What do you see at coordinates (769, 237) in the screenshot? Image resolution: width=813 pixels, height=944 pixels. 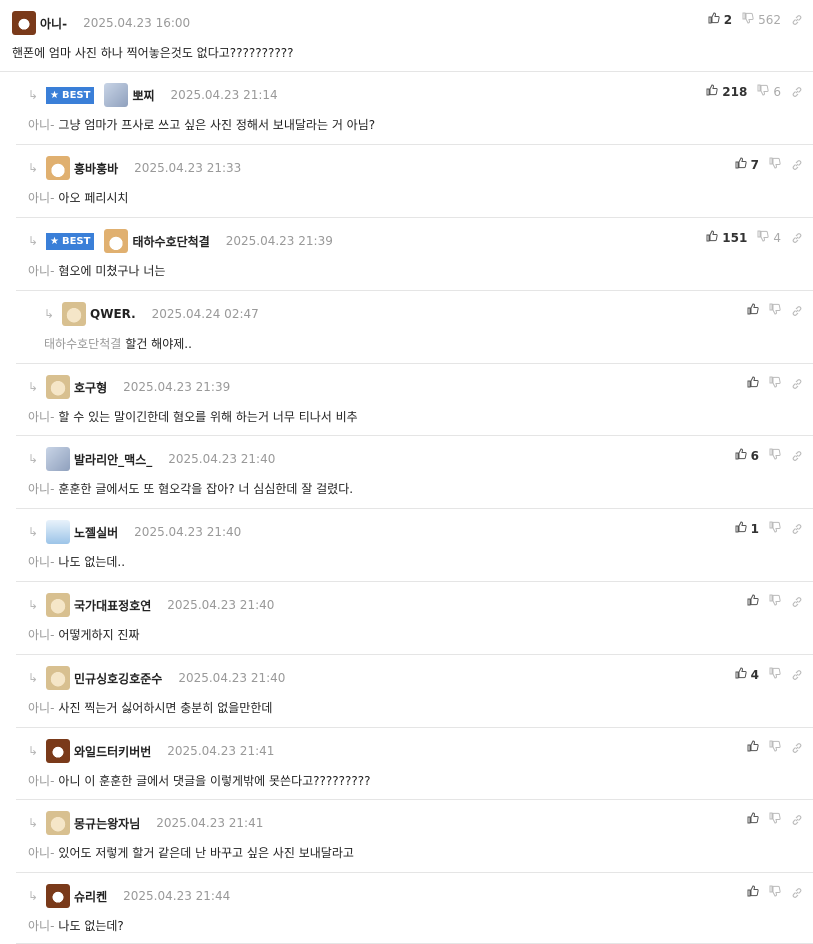 I see `downvote-button: 4` at bounding box center [769, 237].